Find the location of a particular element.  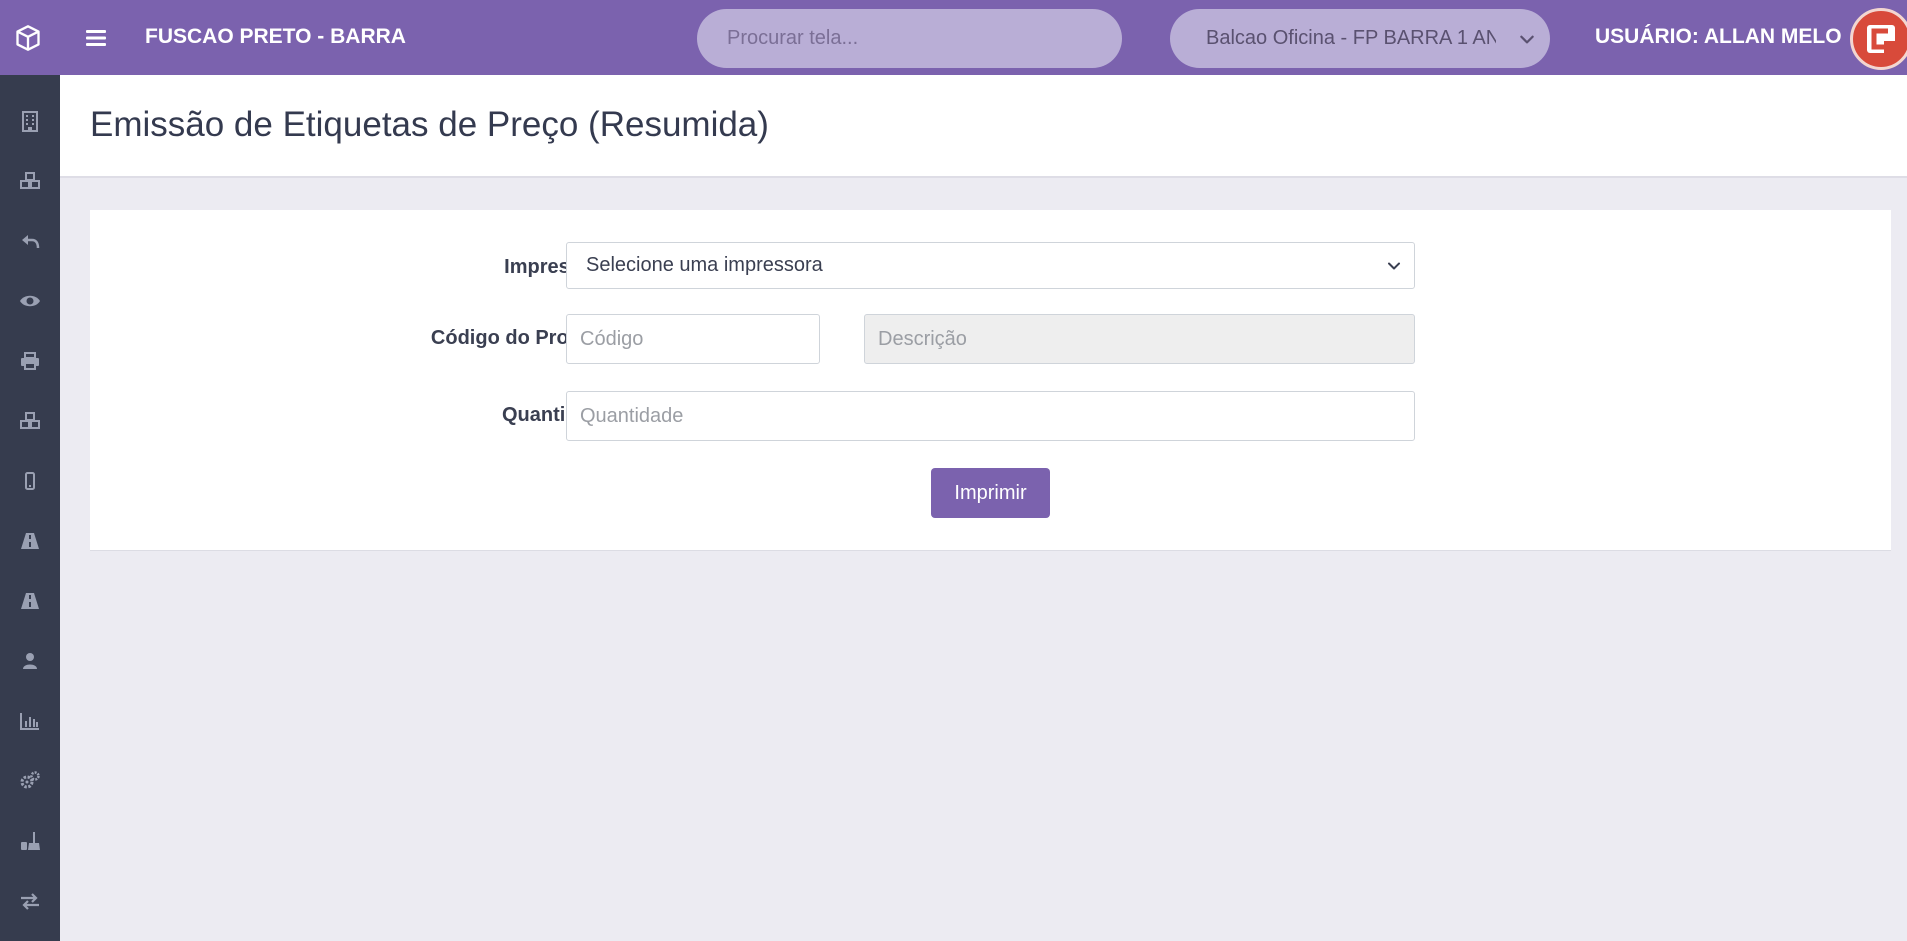

sidebar-item-view is located at coordinates (30, 301).